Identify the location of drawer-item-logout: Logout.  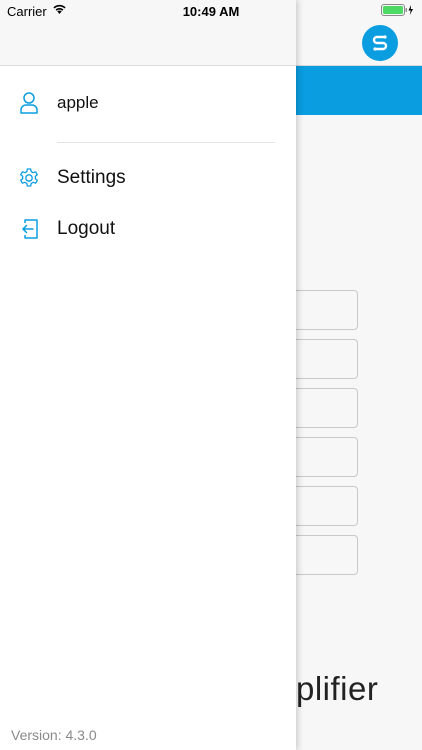
(148, 229).